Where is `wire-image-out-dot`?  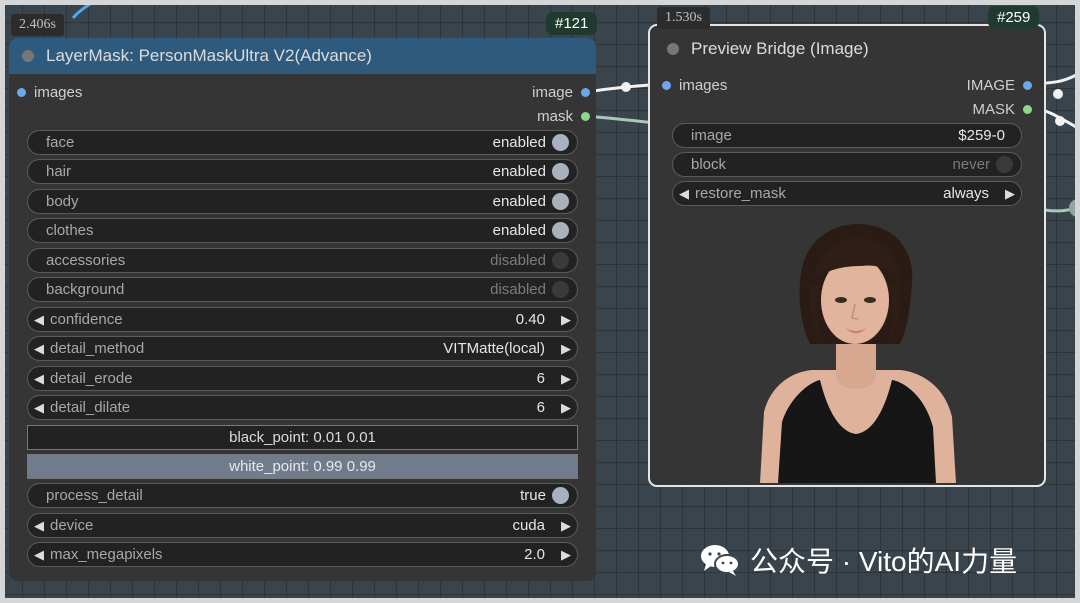
wire-image-out-dot is located at coordinates (1058, 94).